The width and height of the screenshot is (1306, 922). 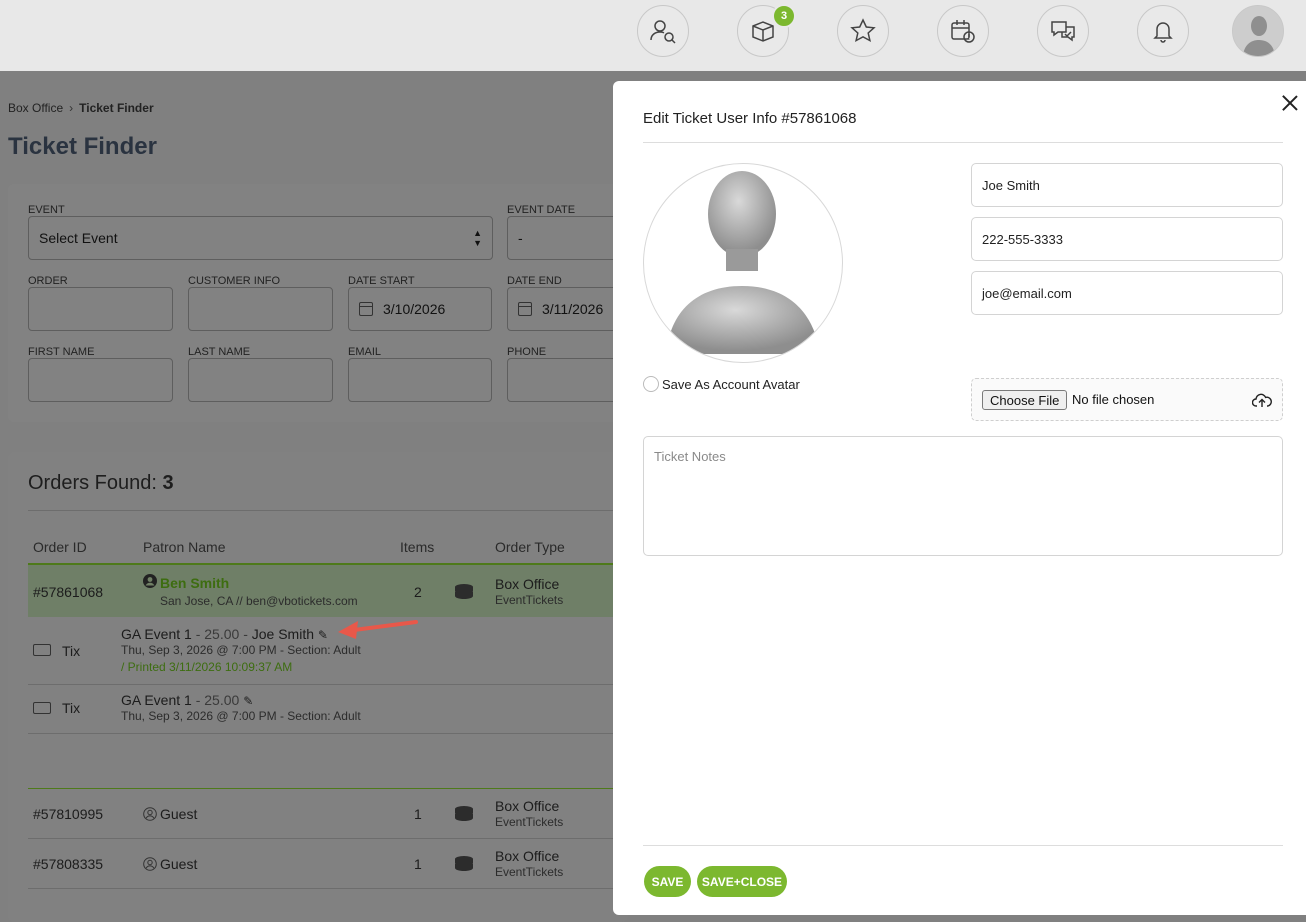 What do you see at coordinates (417, 547) in the screenshot?
I see `col-items: Items` at bounding box center [417, 547].